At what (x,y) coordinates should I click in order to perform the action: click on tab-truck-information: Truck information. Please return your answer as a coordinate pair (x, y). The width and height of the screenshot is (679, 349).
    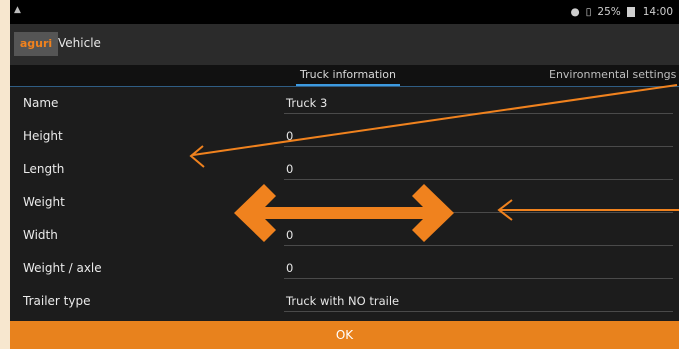
    Looking at the image, I should click on (348, 77).